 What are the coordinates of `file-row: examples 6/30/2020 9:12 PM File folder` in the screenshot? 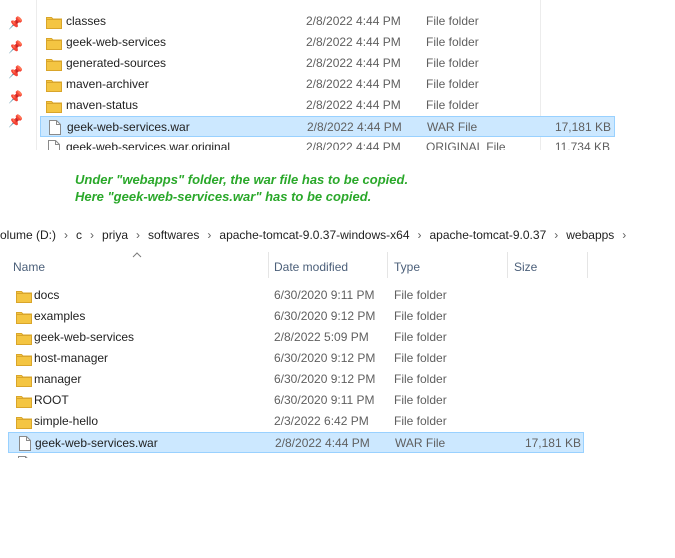 It's located at (296, 316).